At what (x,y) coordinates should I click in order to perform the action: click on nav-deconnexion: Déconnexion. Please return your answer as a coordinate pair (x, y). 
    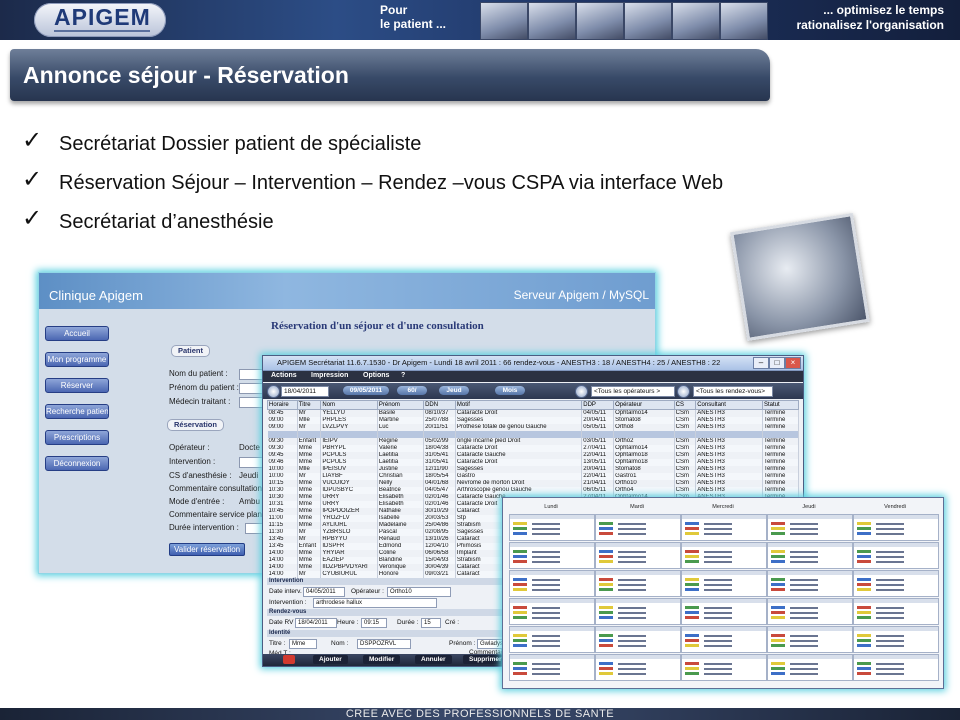
    Looking at the image, I should click on (77, 463).